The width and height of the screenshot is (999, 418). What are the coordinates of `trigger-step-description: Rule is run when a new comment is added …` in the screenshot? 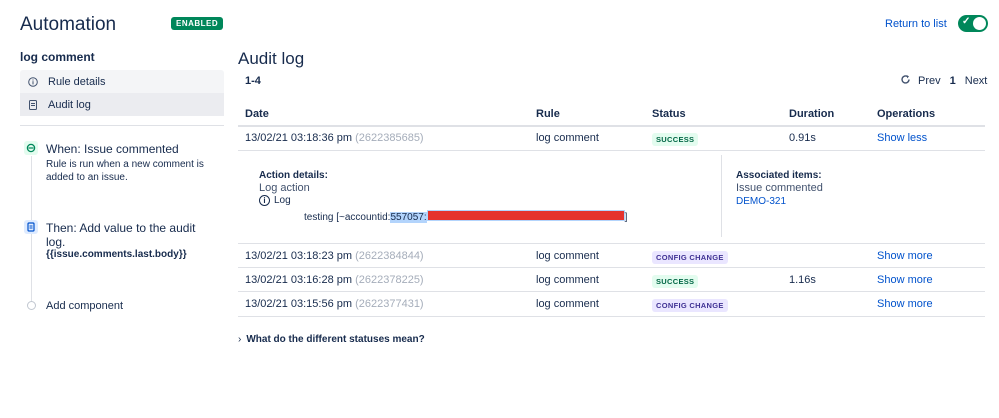 It's located at (125, 171).